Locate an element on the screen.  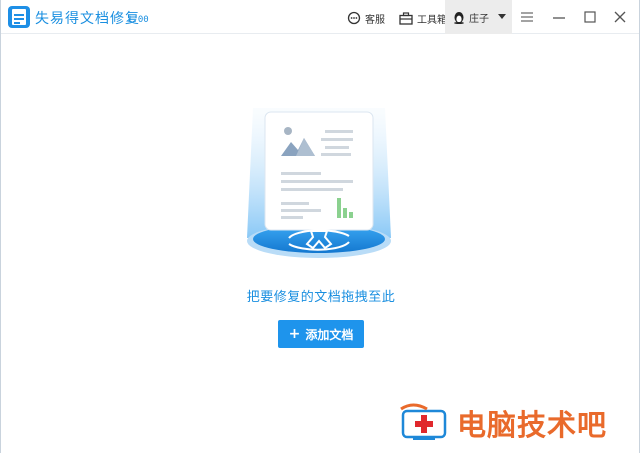
minimize-icon is located at coordinates (559, 17).